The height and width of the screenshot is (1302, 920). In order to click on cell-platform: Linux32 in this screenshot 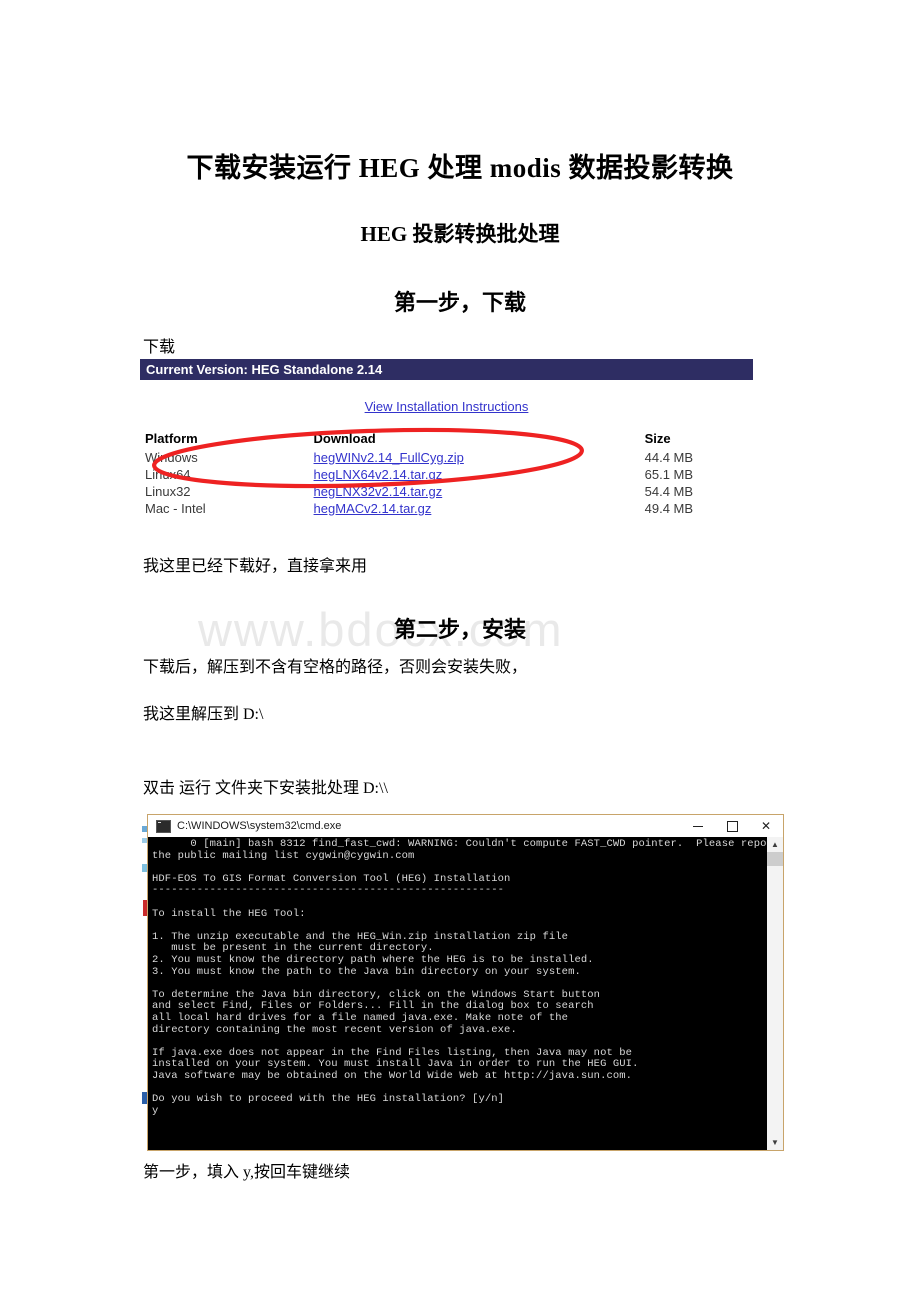, I will do `click(168, 491)`.